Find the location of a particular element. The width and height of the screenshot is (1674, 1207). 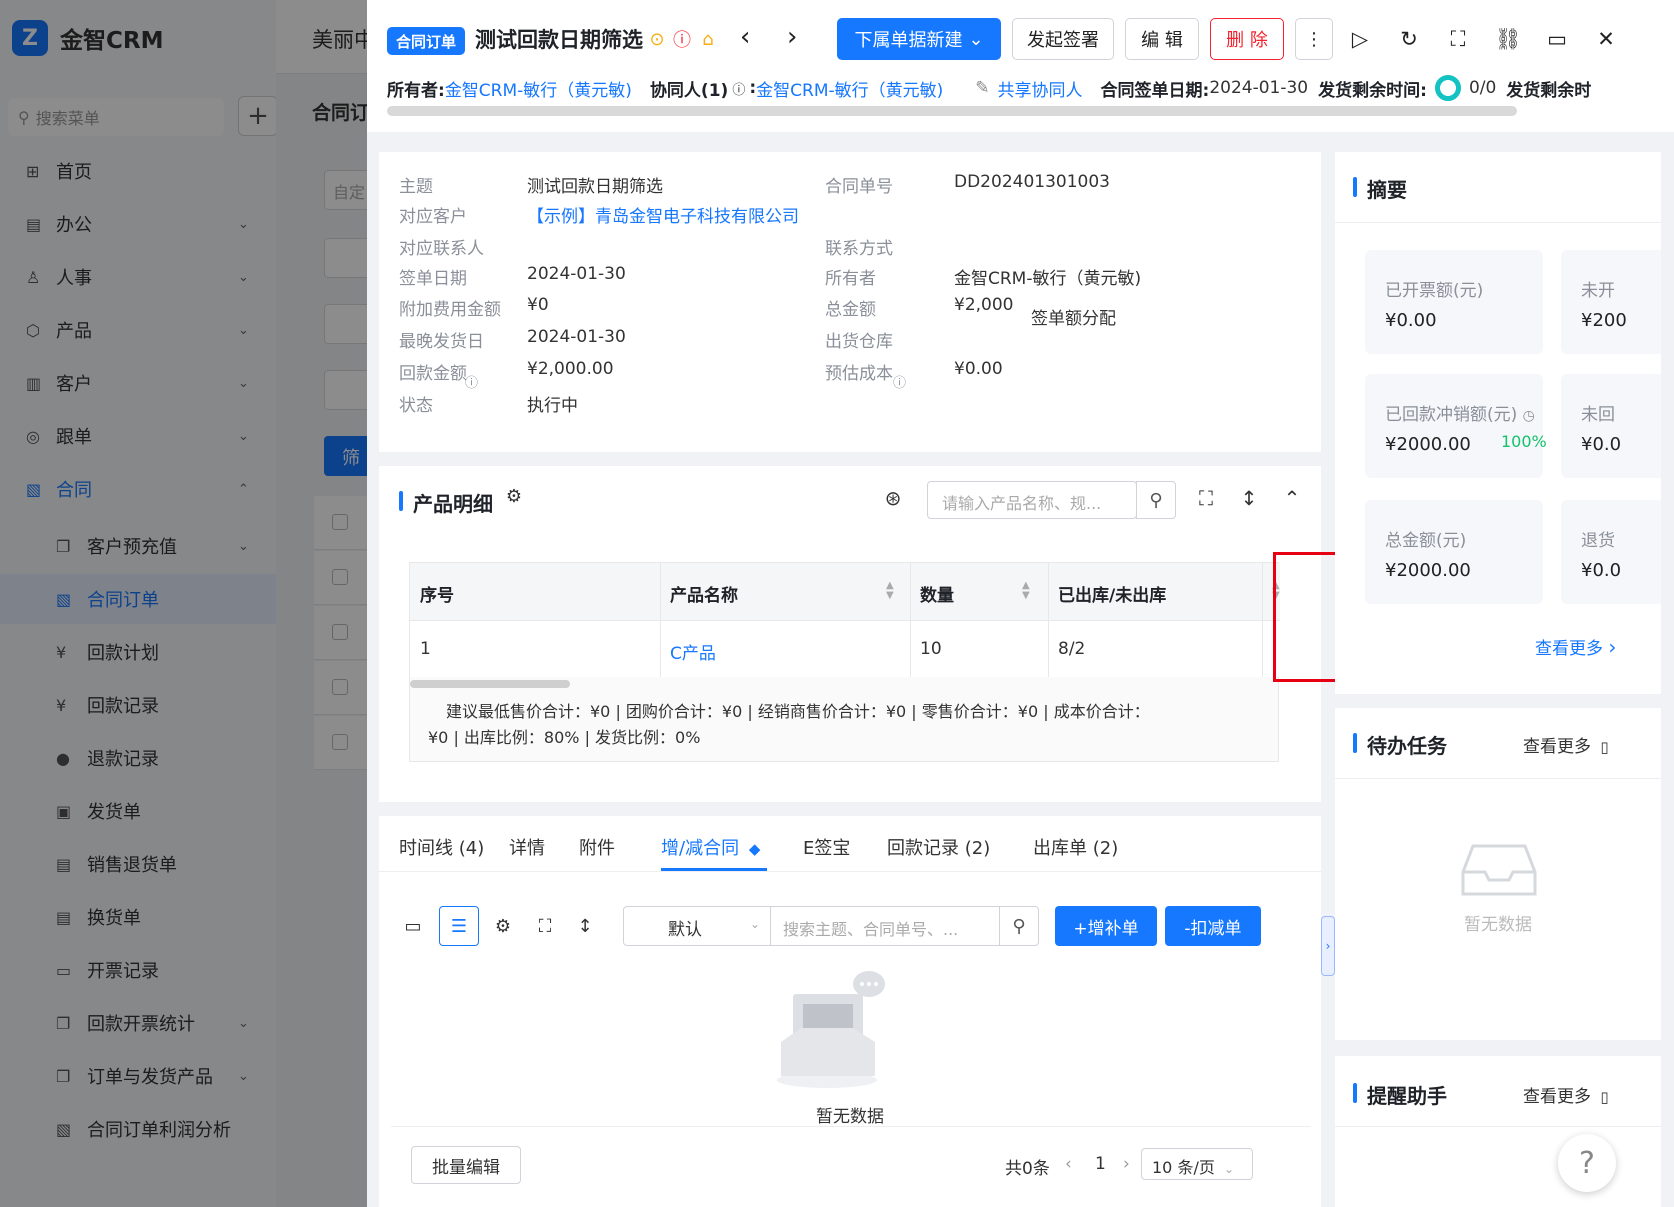

prev-page-icon: ‹ is located at coordinates (1068, 1164).